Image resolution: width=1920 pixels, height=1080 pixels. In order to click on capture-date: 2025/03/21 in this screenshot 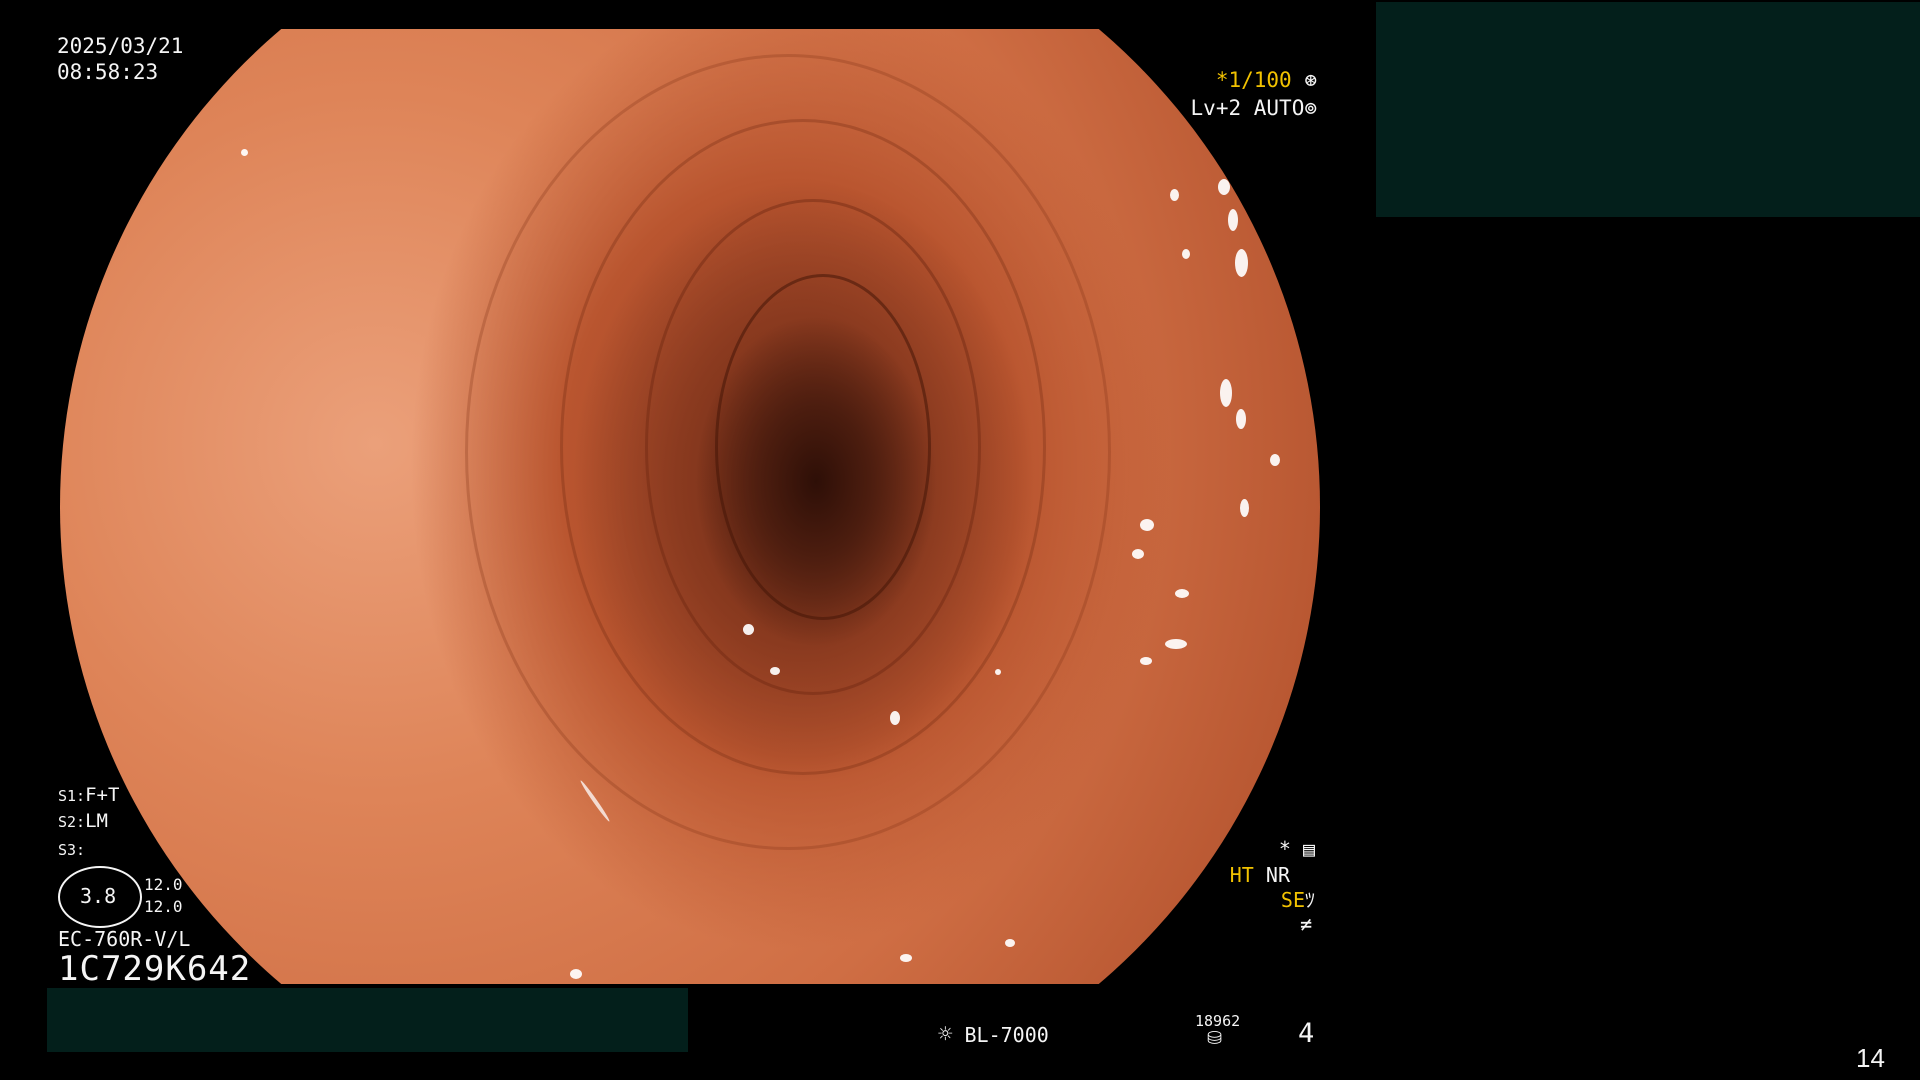, I will do `click(120, 46)`.